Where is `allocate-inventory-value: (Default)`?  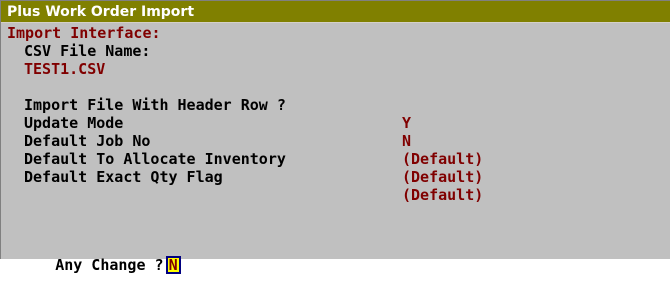
allocate-inventory-value: (Default) is located at coordinates (442, 177).